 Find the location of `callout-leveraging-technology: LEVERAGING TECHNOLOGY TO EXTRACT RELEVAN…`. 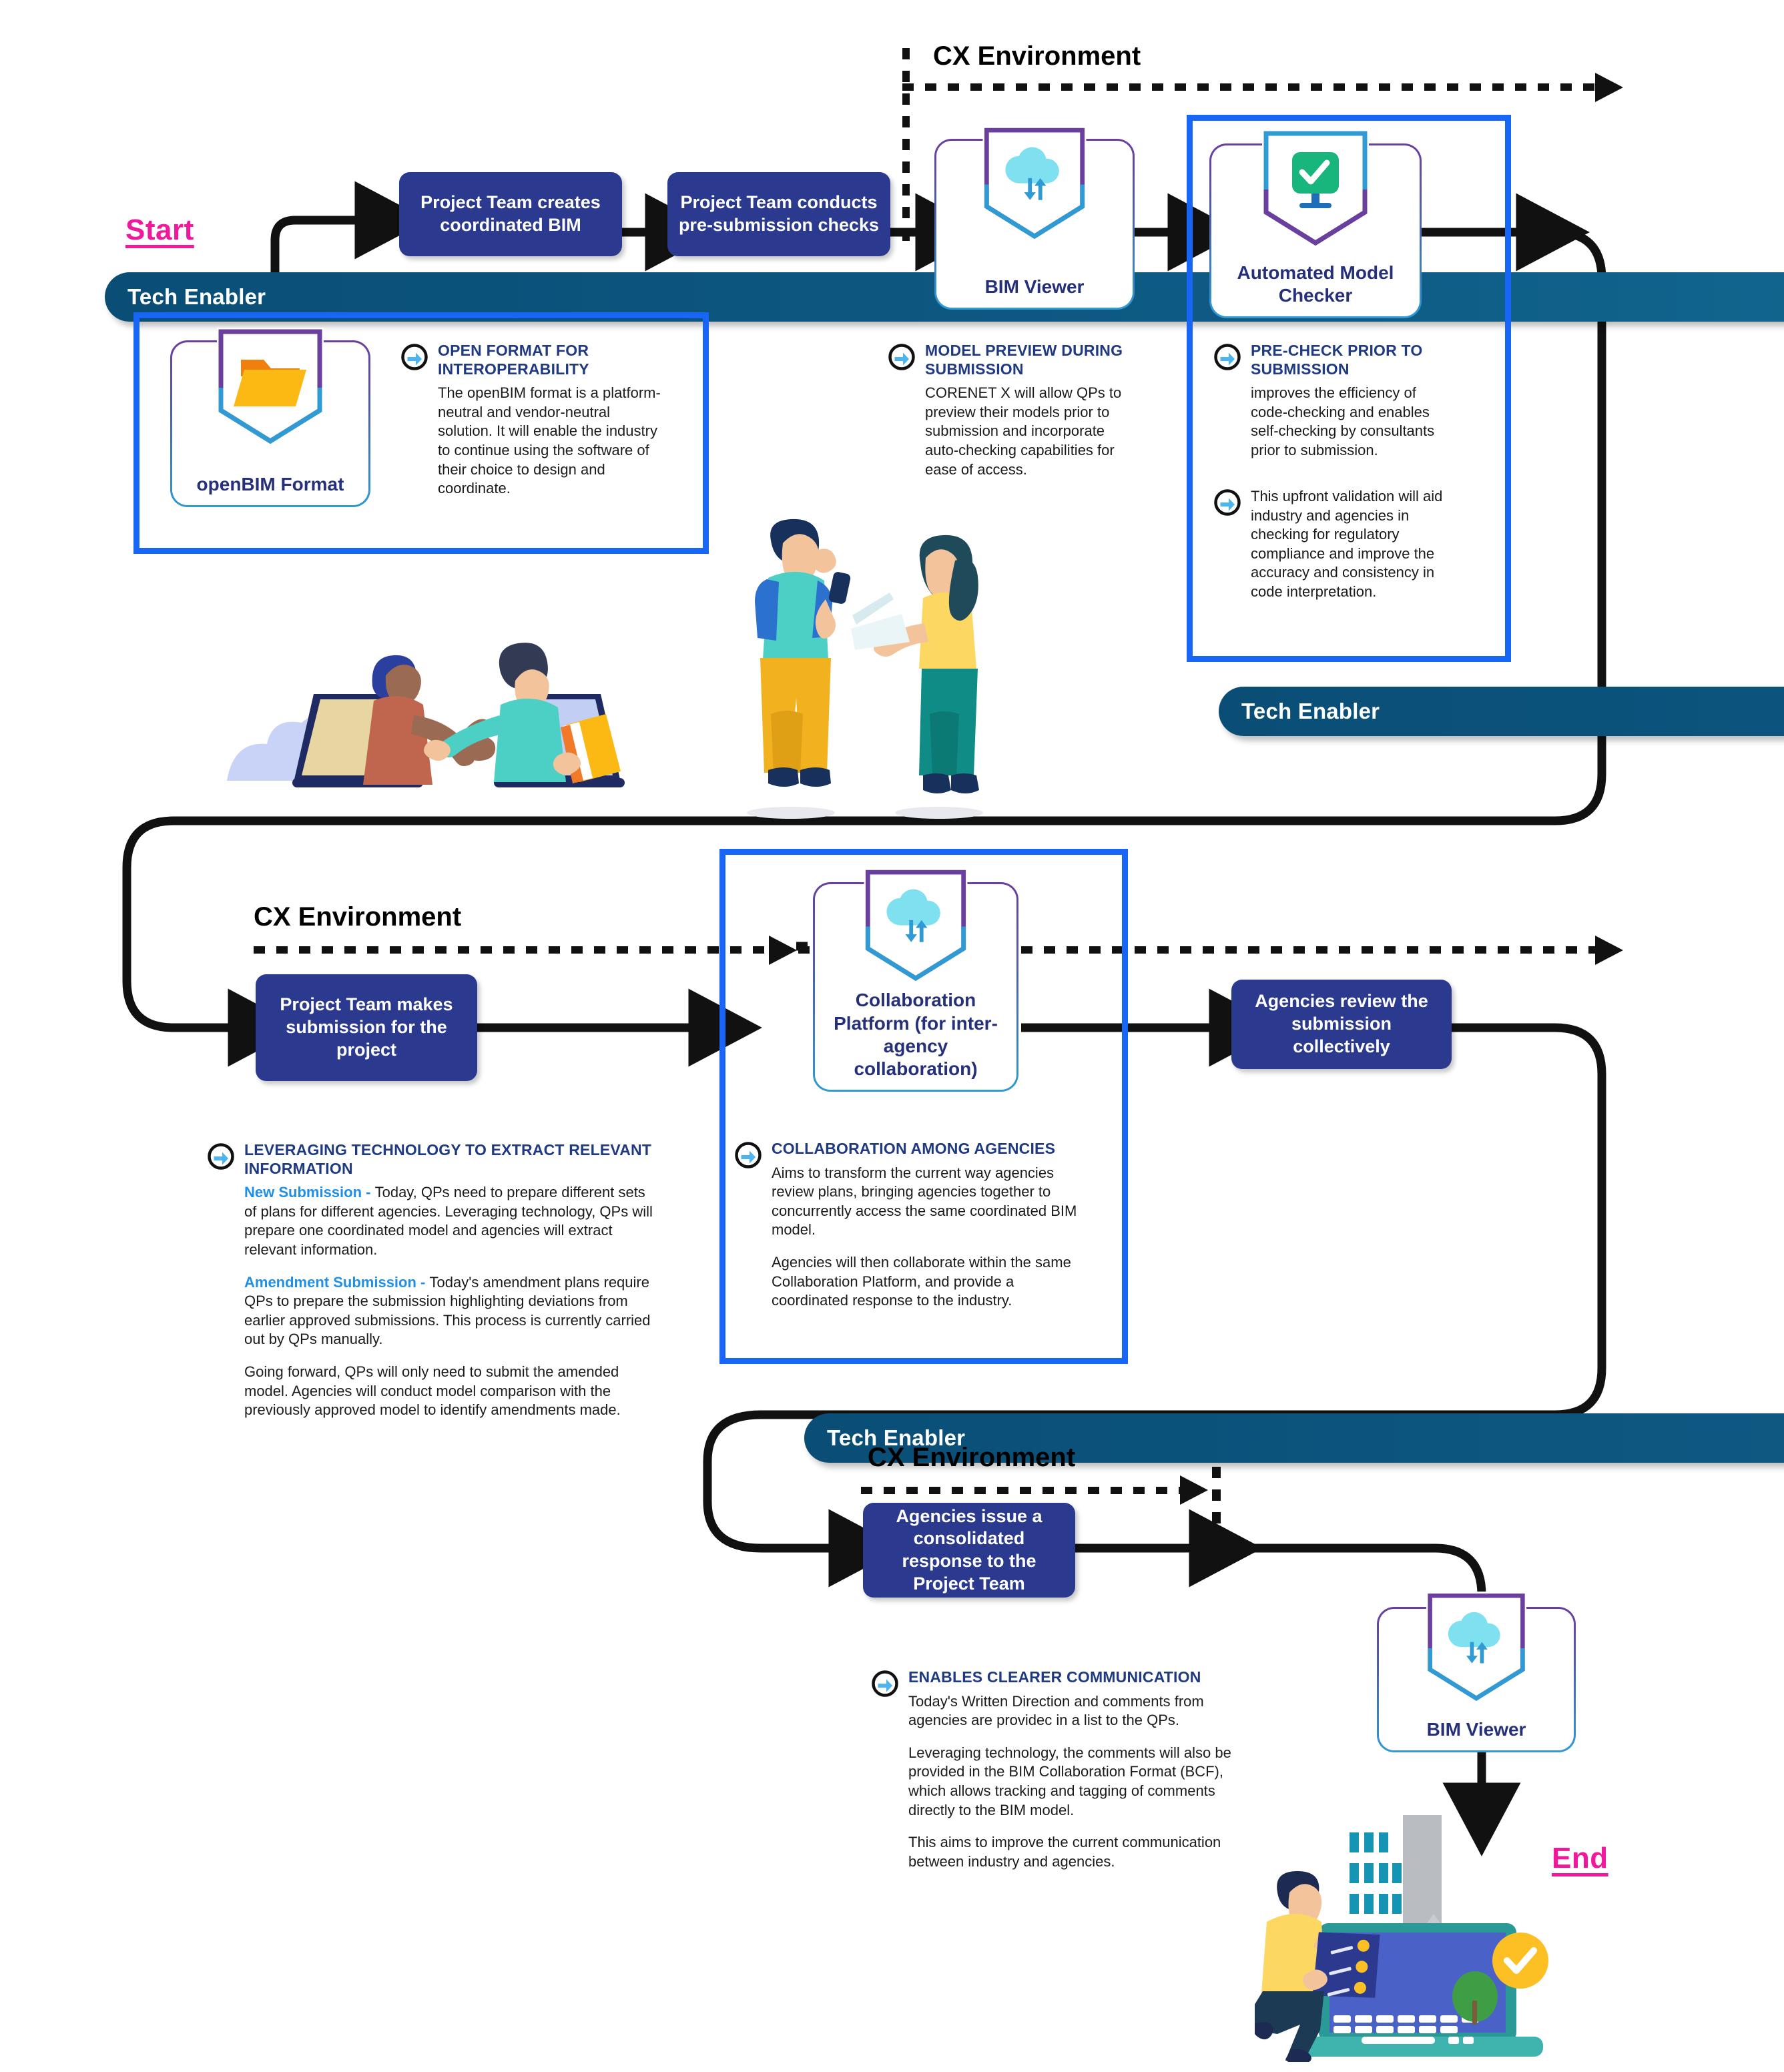

callout-leveraging-technology: LEVERAGING TECHNOLOGY TO EXTRACT RELEVAN… is located at coordinates (434, 1280).